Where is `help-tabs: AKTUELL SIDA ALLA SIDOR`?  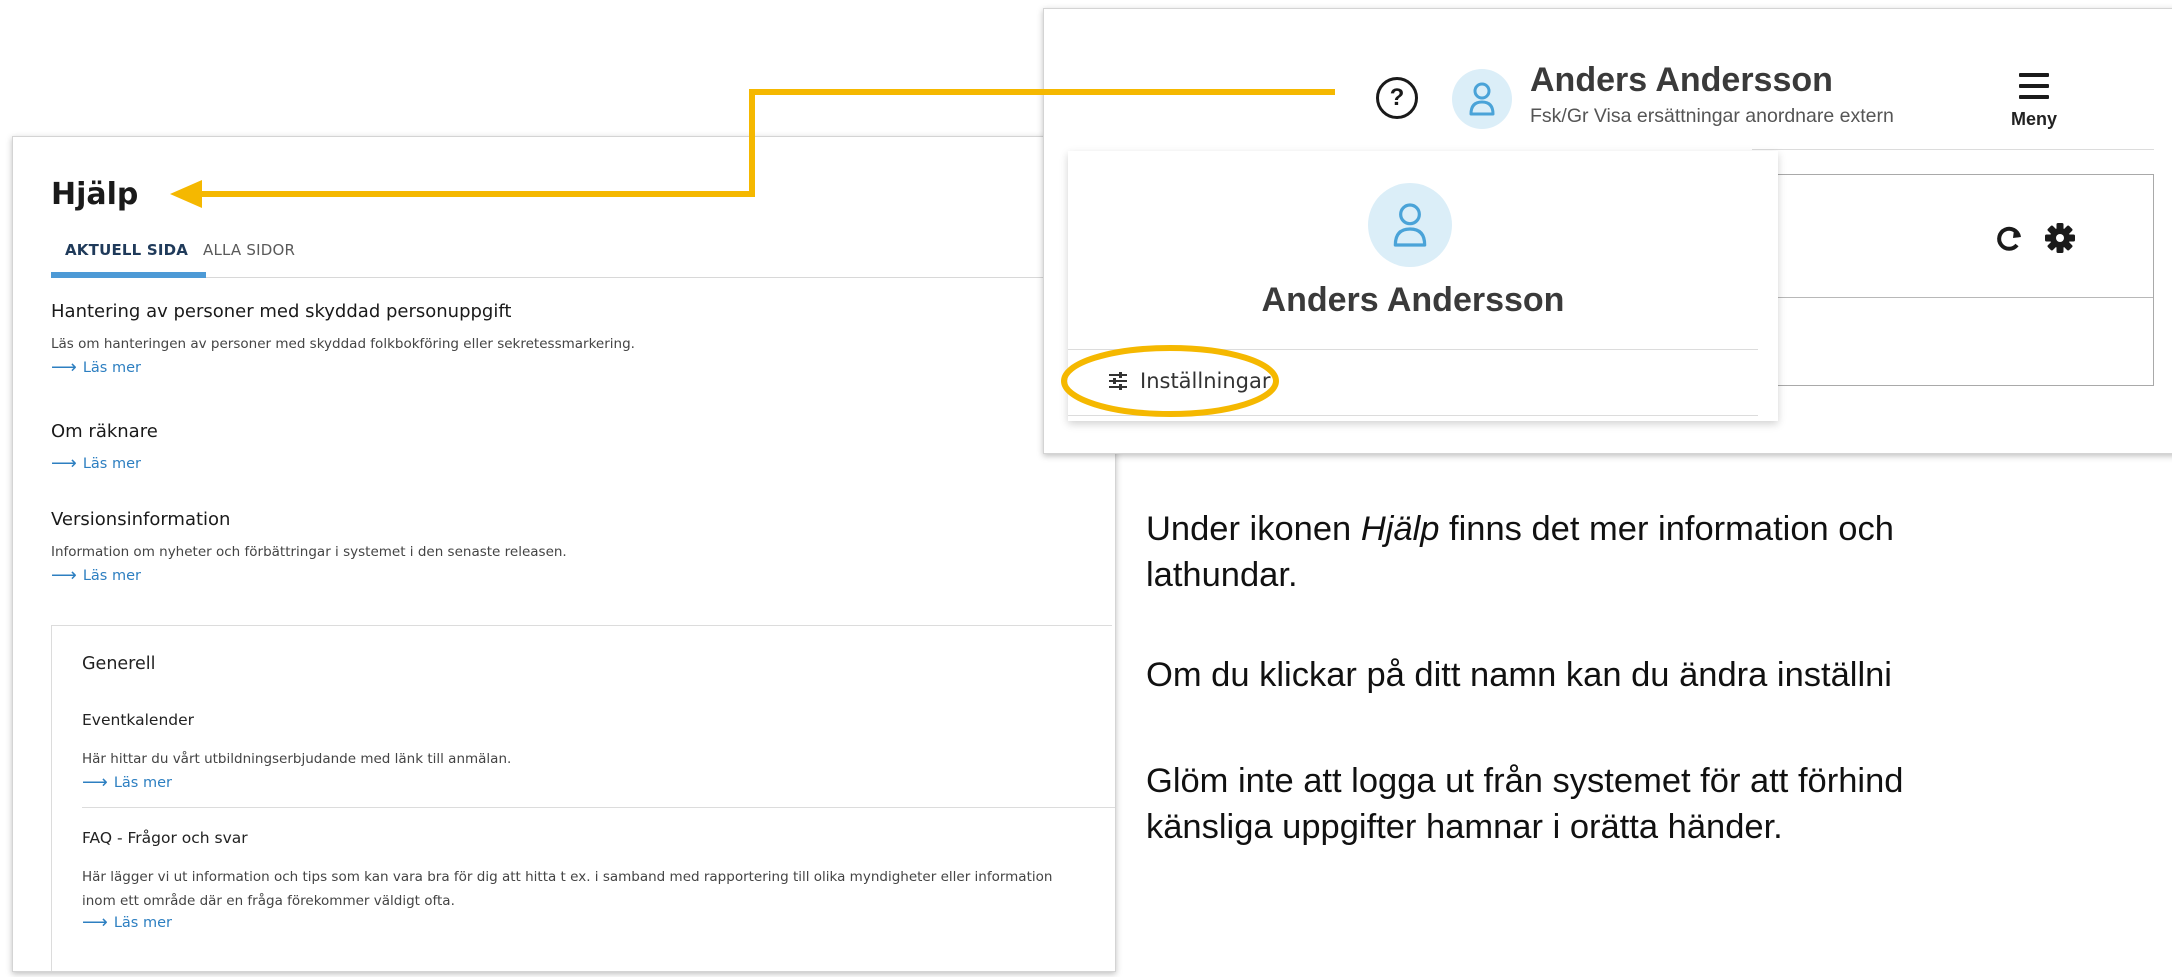
help-tabs: AKTUELL SIDA ALLA SIDOR is located at coordinates (581, 259).